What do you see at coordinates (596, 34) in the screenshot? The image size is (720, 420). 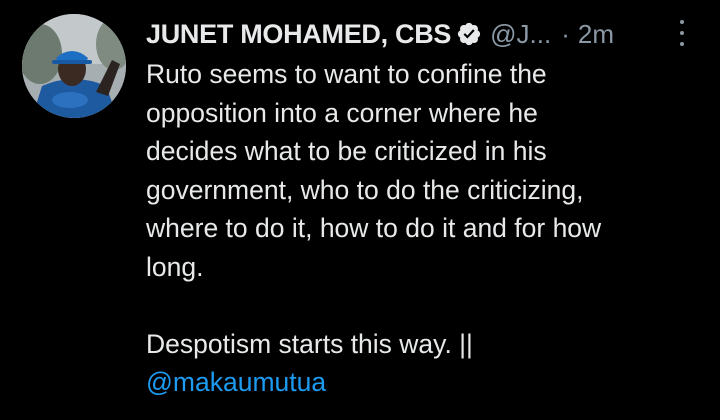 I see `tweet-timestamp: 2m` at bounding box center [596, 34].